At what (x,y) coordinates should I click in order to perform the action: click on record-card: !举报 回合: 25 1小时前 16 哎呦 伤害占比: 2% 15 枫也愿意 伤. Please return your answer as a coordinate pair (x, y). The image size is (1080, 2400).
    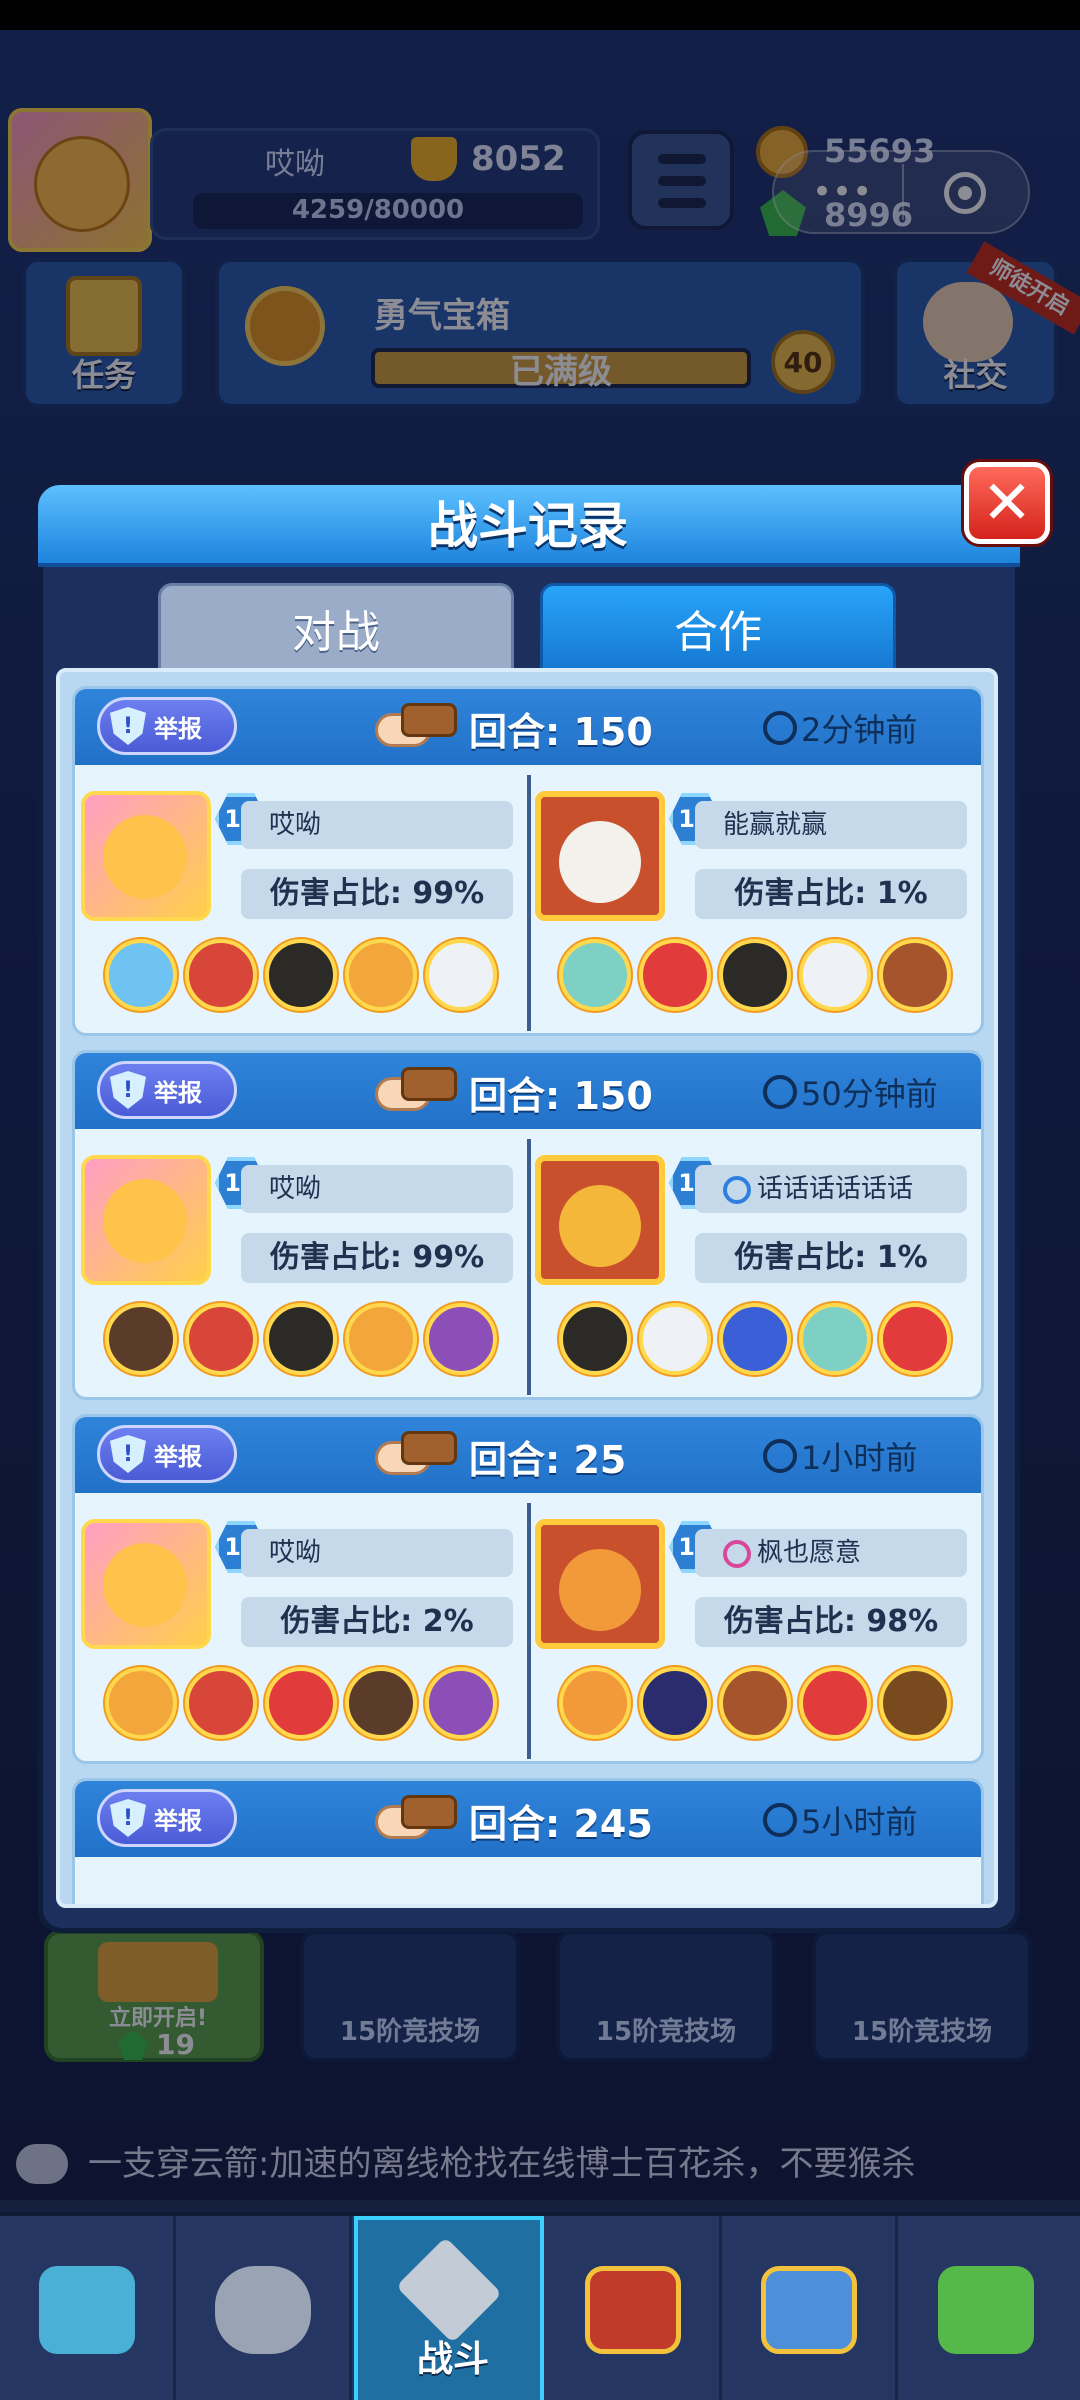
    Looking at the image, I should click on (528, 1589).